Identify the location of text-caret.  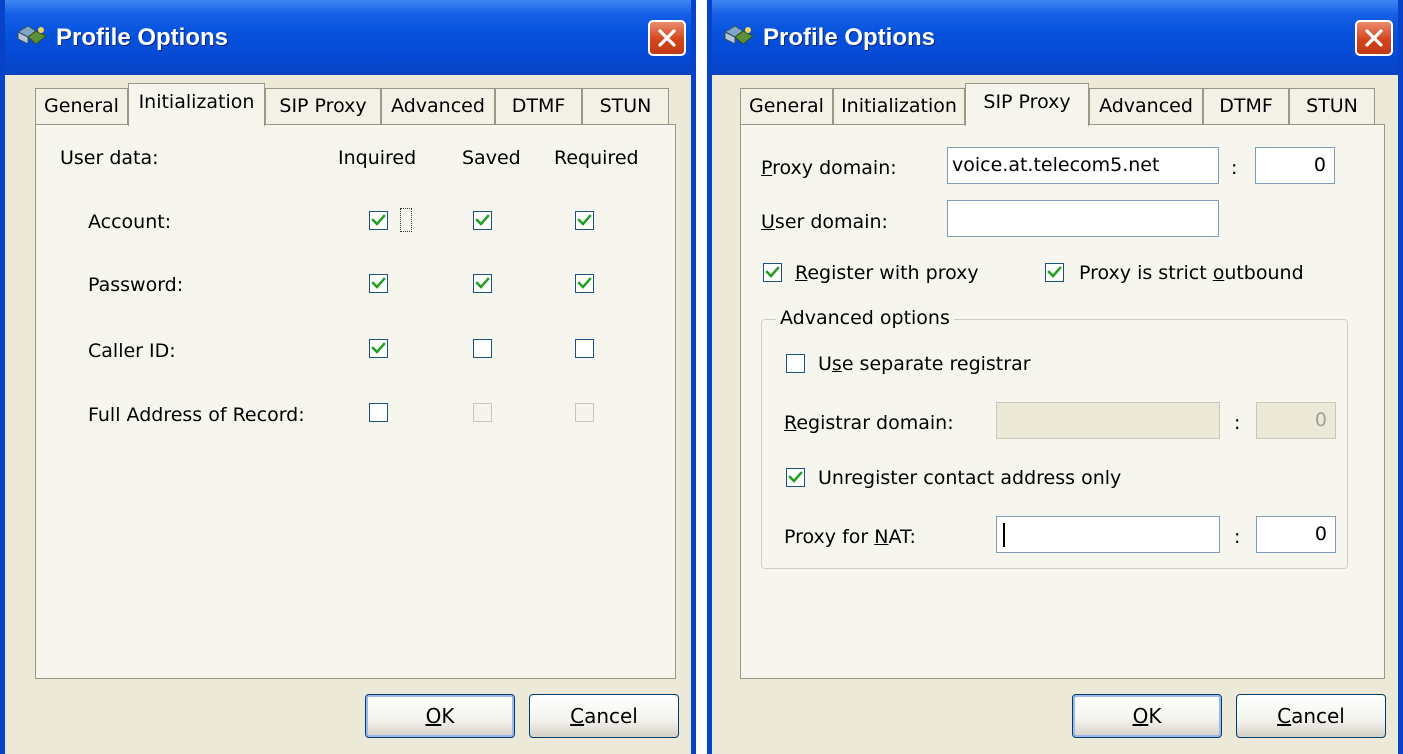
(1004, 534).